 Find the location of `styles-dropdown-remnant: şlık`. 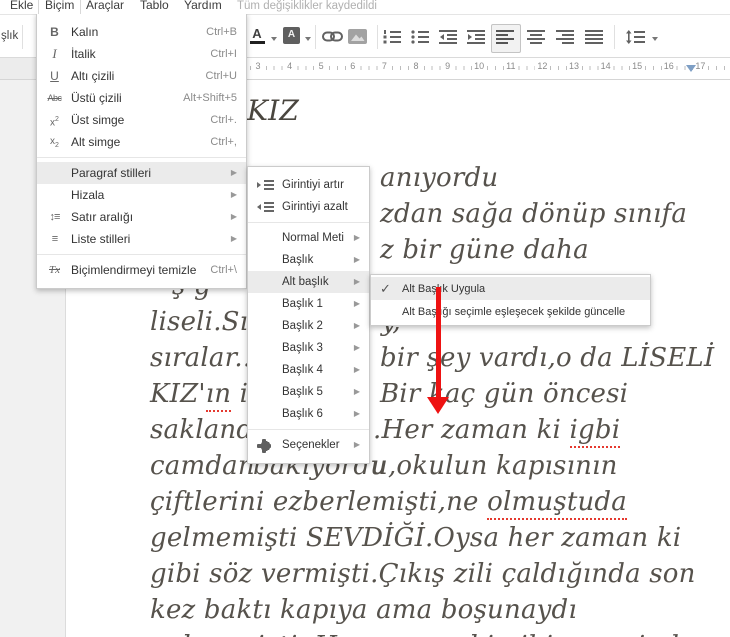

styles-dropdown-remnant: şlık is located at coordinates (9, 36).